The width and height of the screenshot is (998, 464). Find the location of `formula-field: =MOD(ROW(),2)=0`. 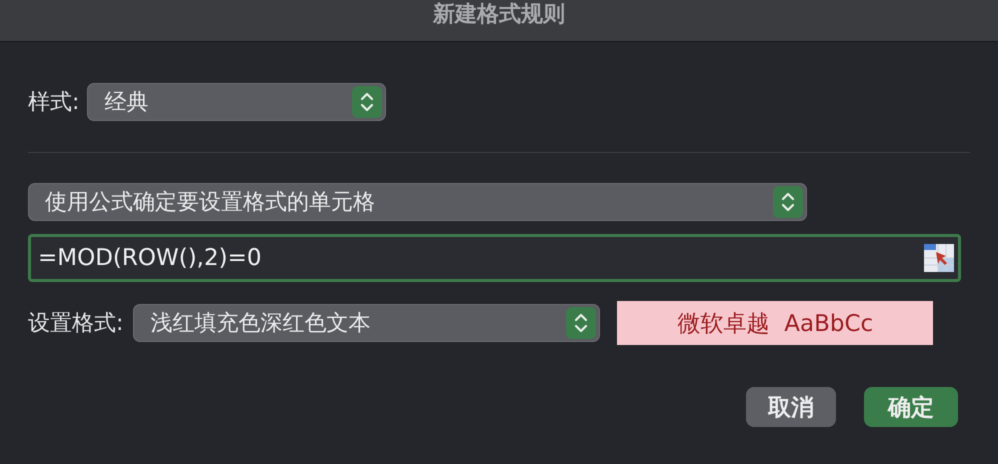

formula-field: =MOD(ROW(),2)=0 is located at coordinates (494, 258).